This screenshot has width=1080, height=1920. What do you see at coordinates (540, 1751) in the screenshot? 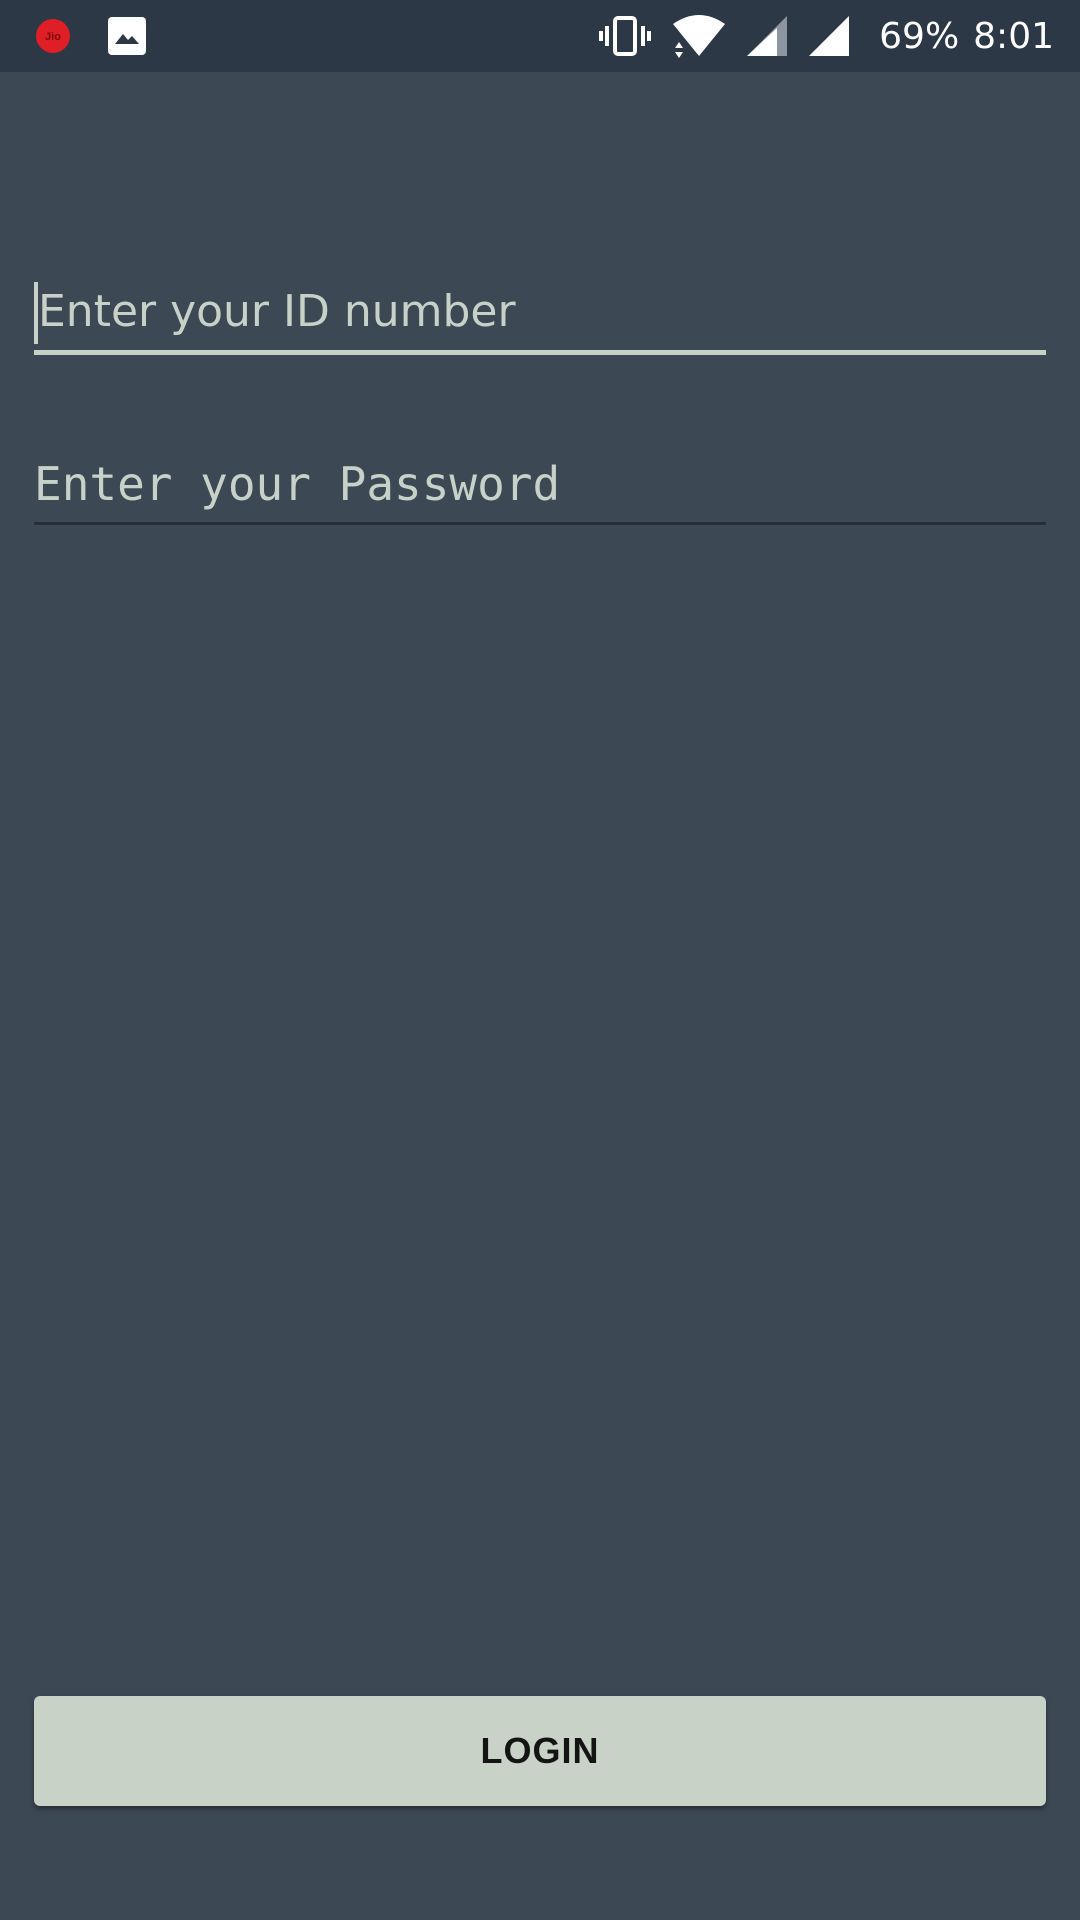
I see `login-button: LOGIN` at bounding box center [540, 1751].